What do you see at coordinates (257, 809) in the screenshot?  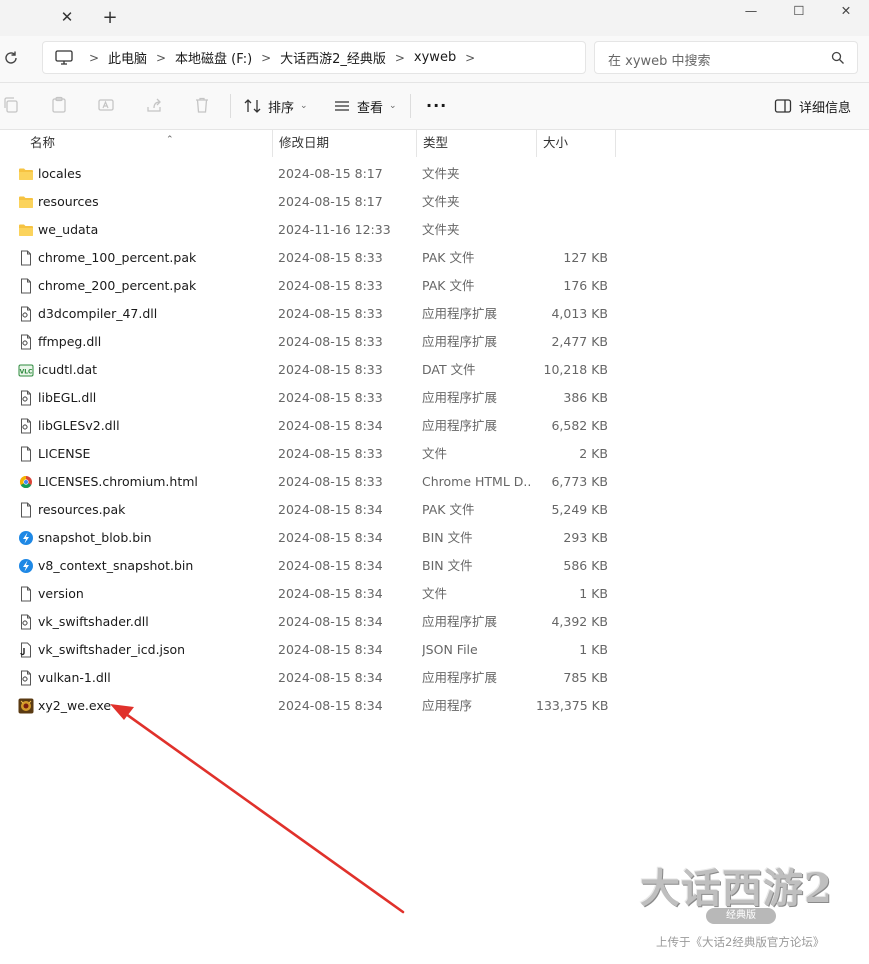 I see `annotation-arrow-icon` at bounding box center [257, 809].